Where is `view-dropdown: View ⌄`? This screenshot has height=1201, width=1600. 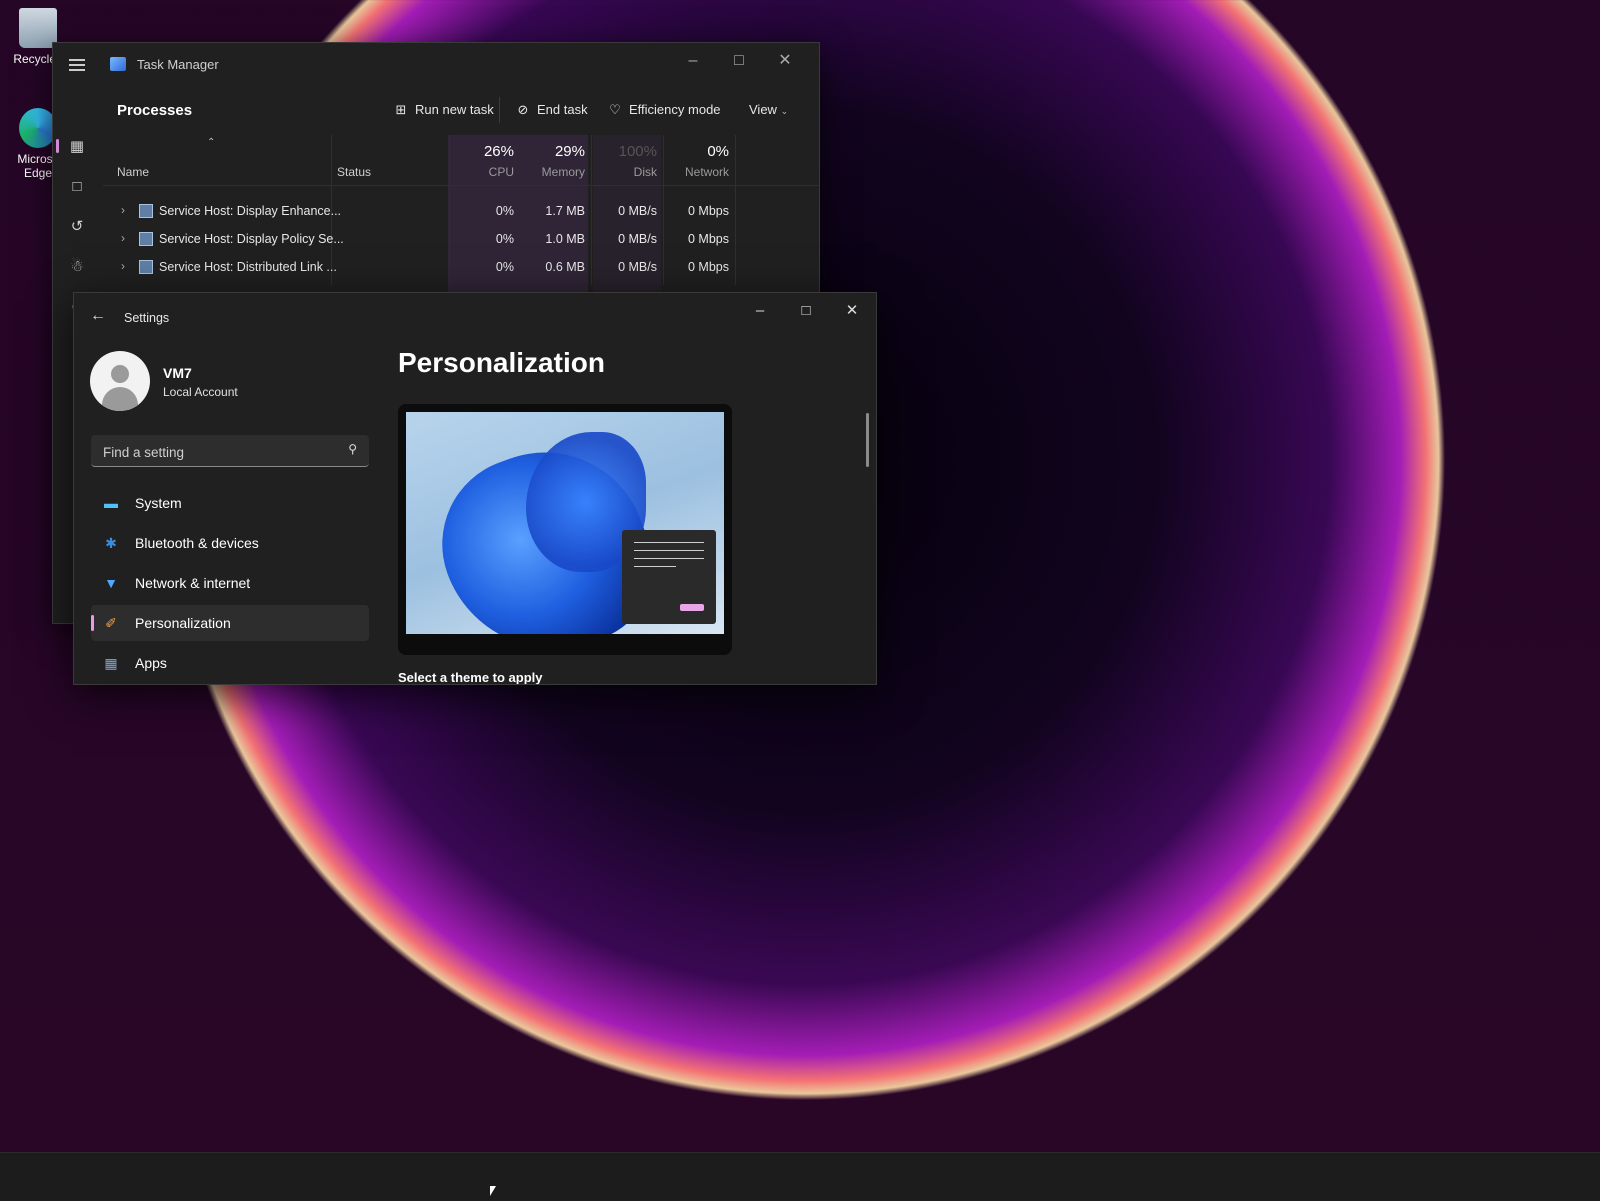
view-dropdown: View ⌄ is located at coordinates (768, 109).